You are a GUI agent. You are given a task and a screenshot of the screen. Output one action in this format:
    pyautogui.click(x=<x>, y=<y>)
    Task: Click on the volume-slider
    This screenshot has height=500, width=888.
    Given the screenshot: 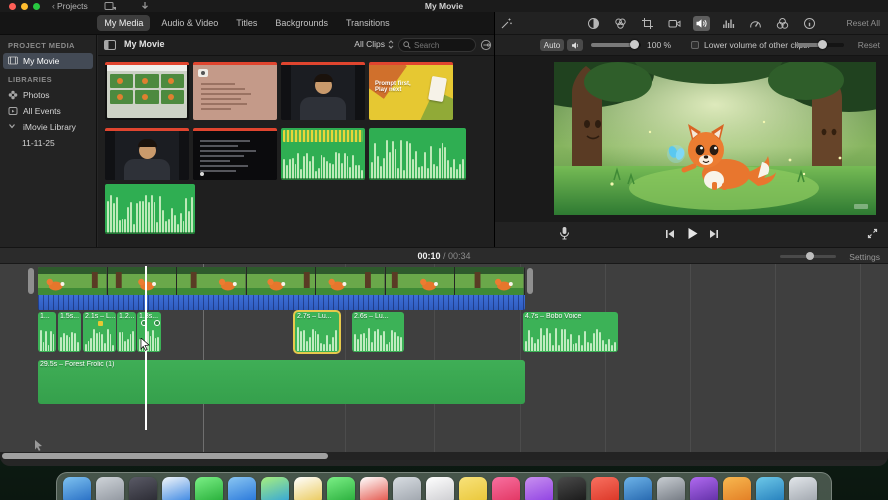 What is the action you would take?
    pyautogui.click(x=616, y=44)
    